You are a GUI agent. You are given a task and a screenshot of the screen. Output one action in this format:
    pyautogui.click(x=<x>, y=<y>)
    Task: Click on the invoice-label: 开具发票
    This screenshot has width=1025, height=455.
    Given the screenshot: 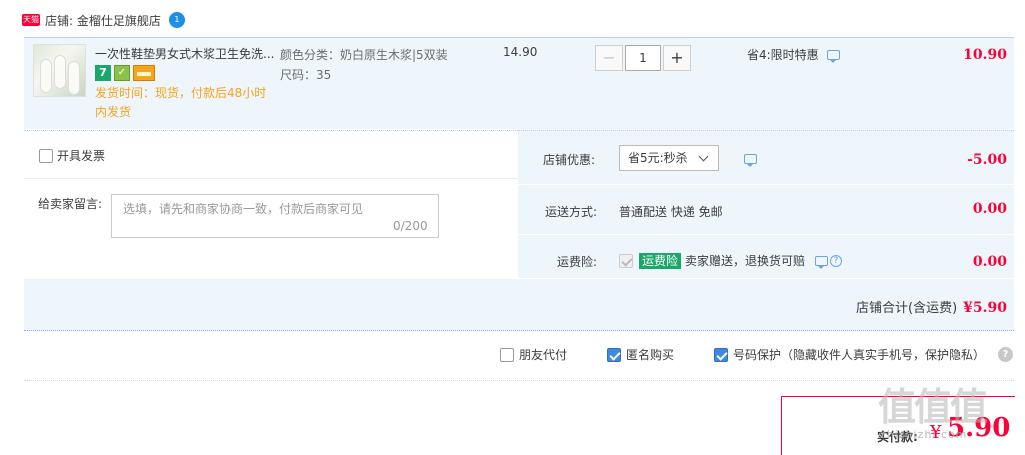 What is the action you would take?
    pyautogui.click(x=81, y=156)
    